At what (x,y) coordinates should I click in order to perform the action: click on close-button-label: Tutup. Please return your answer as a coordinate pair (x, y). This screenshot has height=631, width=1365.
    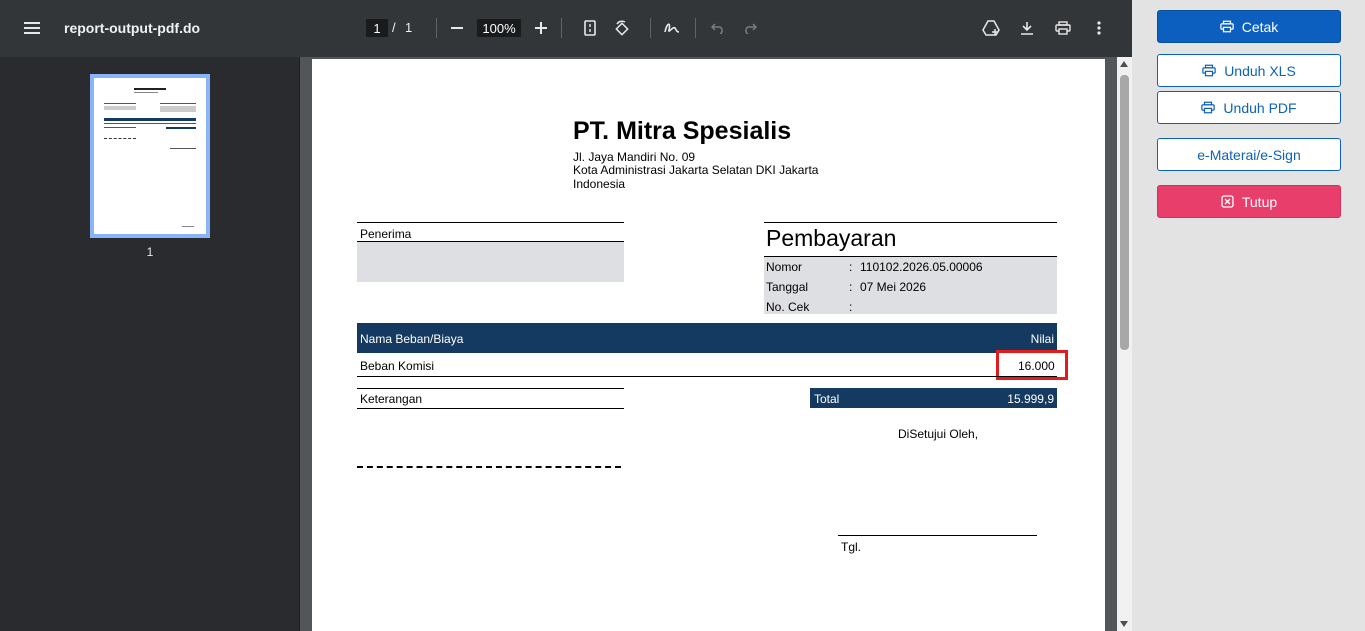
    Looking at the image, I should click on (1259, 201).